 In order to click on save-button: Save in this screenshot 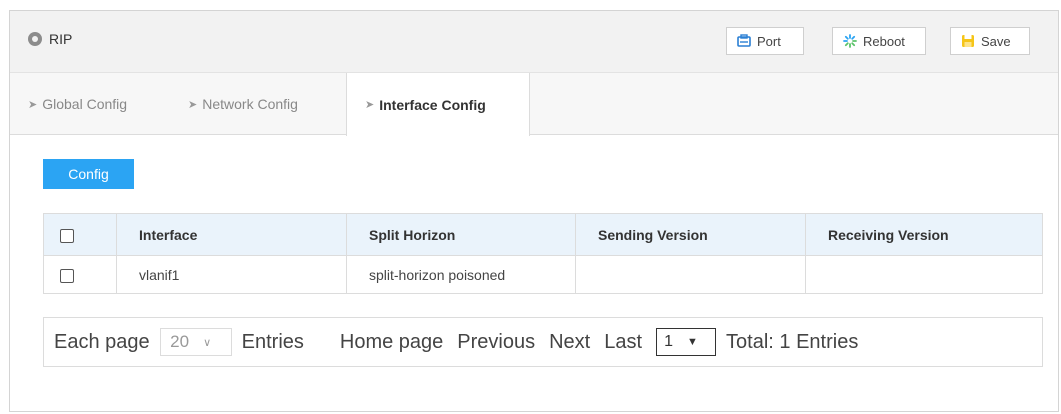, I will do `click(990, 41)`.